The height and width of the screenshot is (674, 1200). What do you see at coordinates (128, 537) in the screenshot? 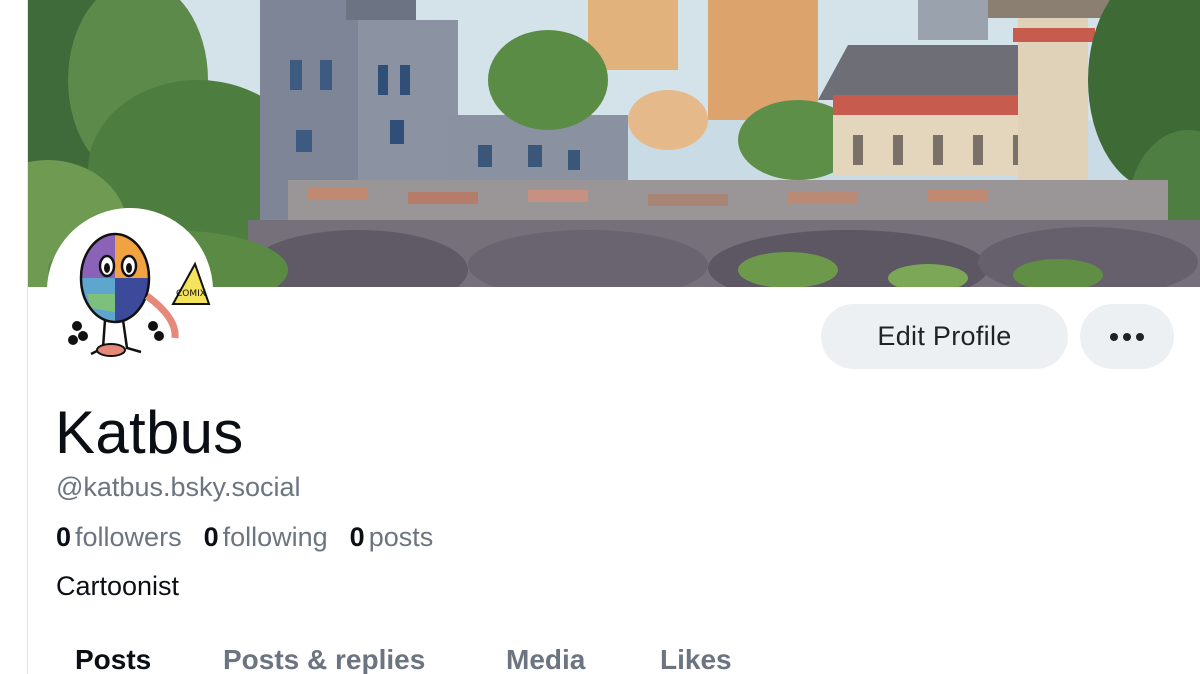
I see `followers-label: followers` at bounding box center [128, 537].